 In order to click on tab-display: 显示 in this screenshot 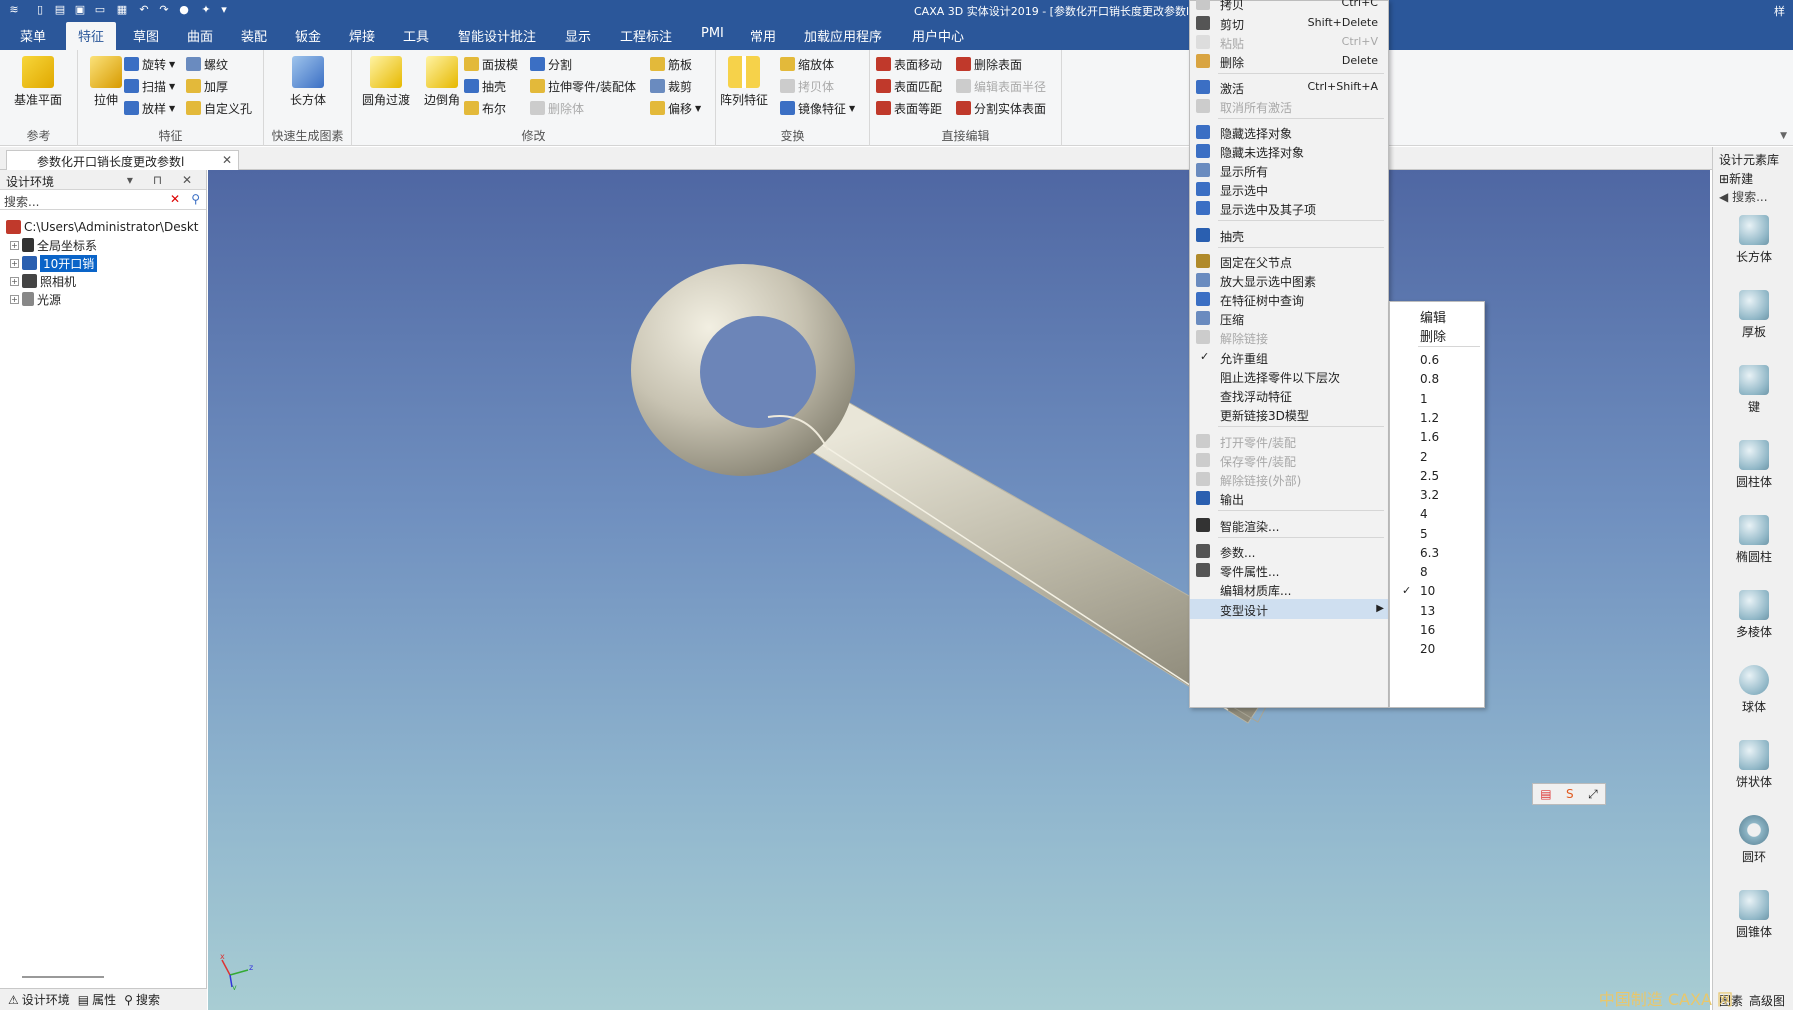, I will do `click(578, 35)`.